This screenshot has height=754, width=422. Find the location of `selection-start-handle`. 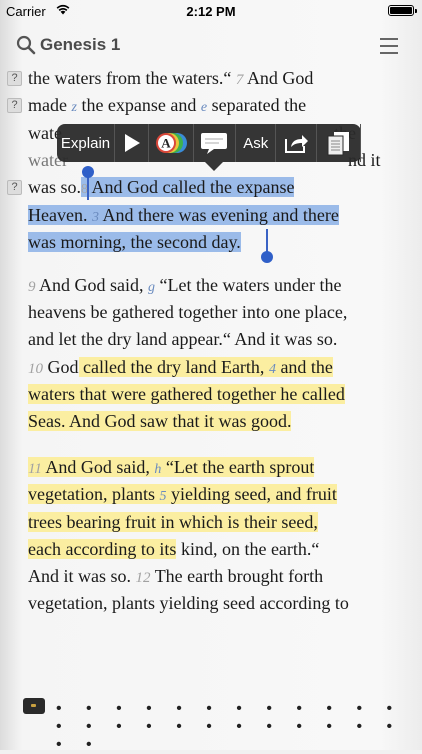

selection-start-handle is located at coordinates (88, 183).